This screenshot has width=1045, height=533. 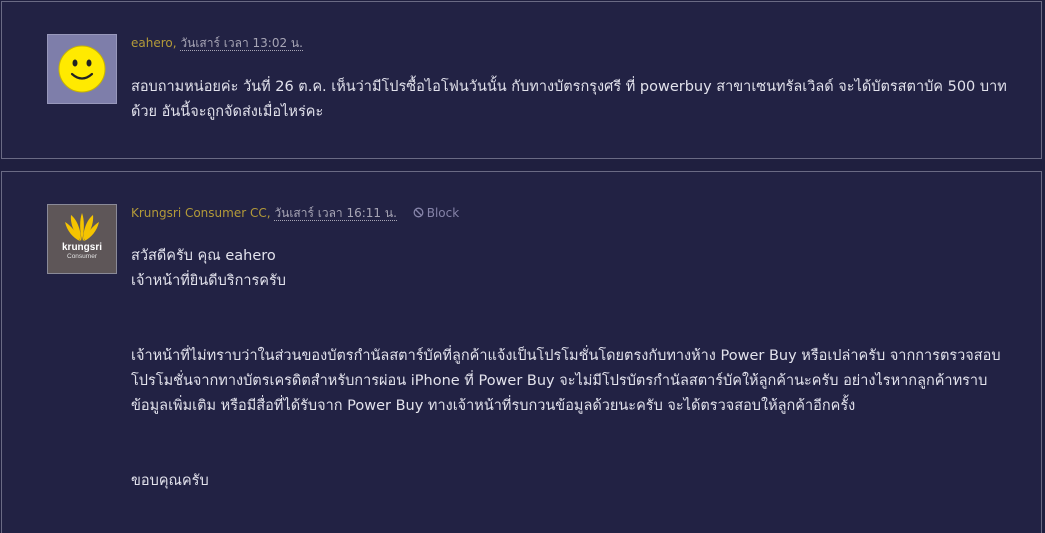 I want to click on block-icon, so click(x=418, y=212).